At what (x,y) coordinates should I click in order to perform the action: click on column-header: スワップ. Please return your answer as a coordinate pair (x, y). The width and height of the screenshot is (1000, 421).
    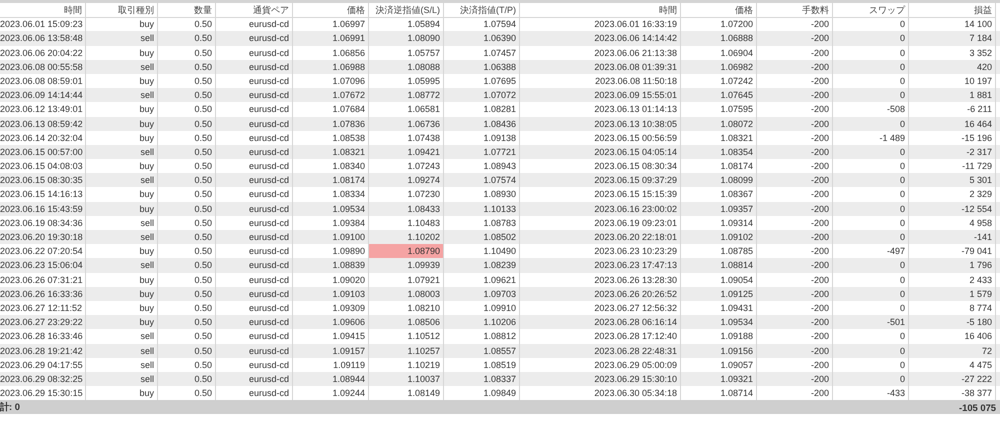
    Looking at the image, I should click on (871, 10).